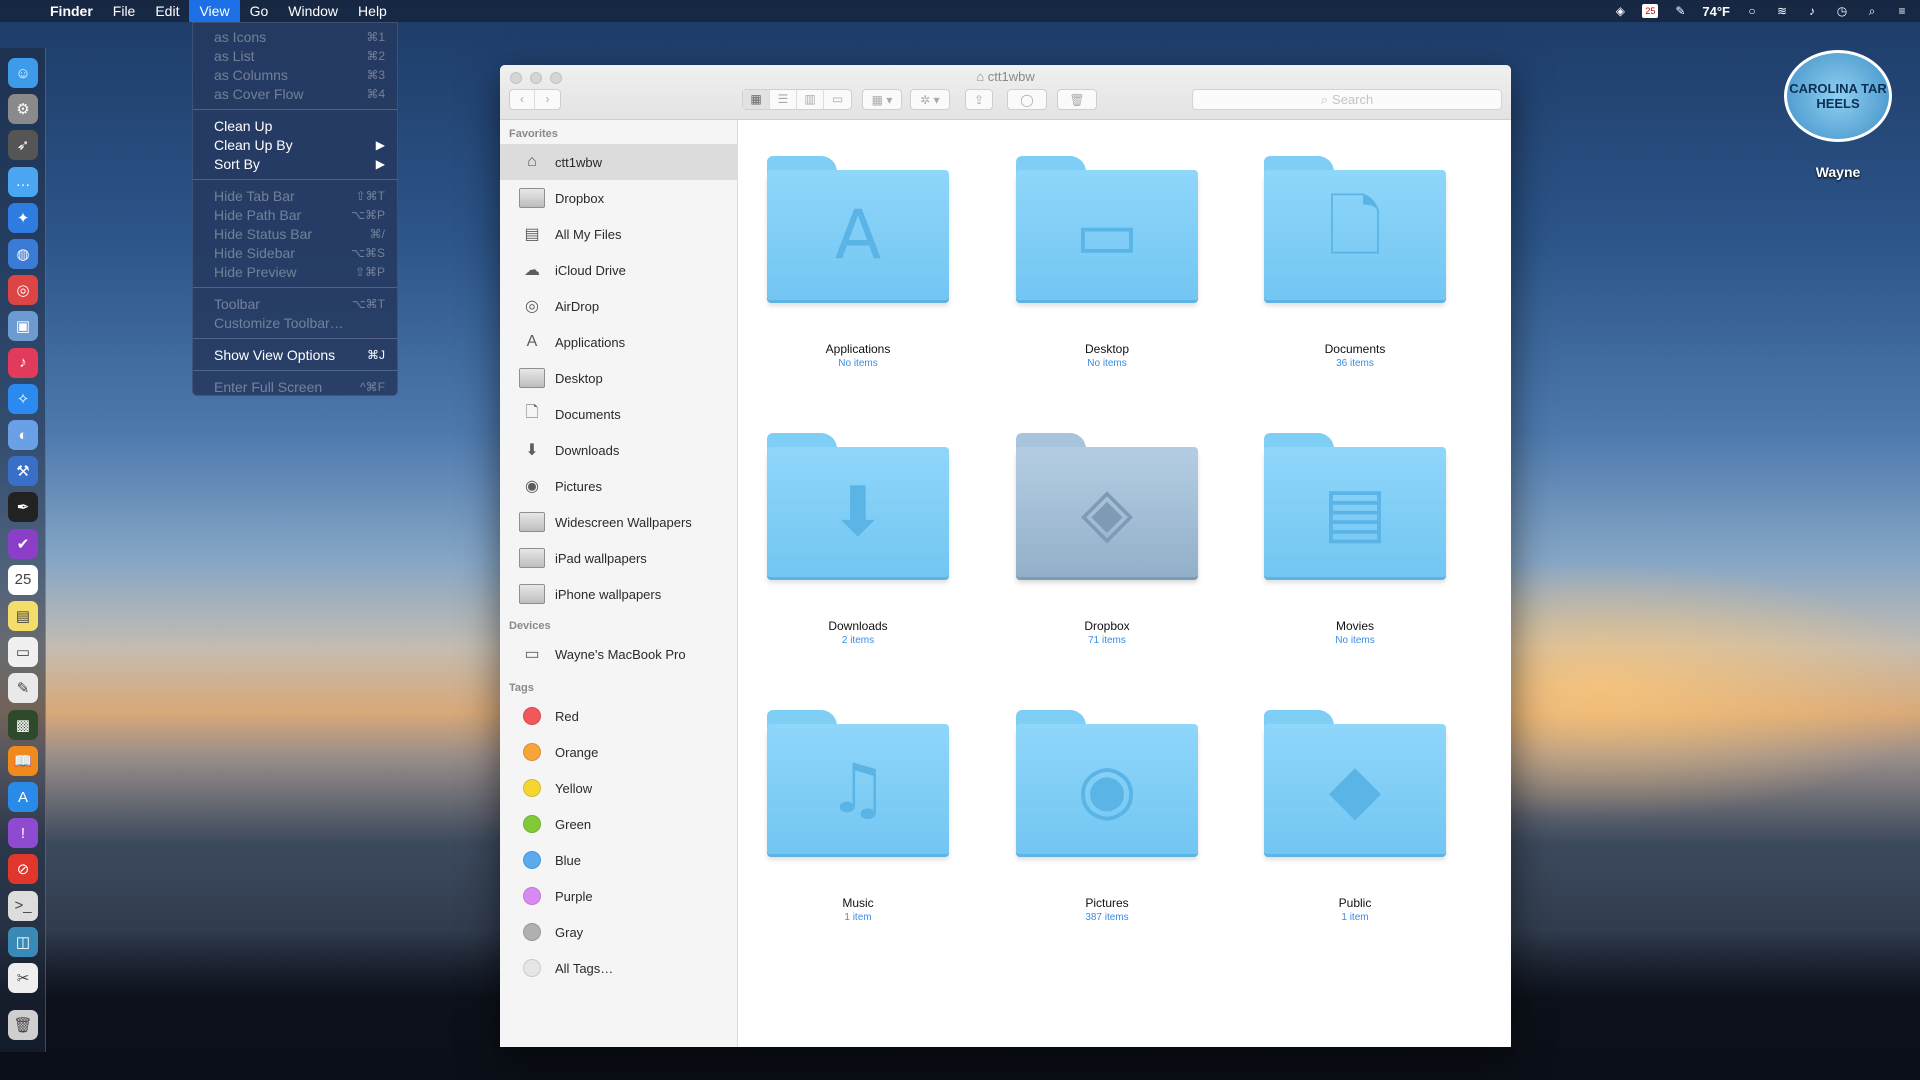 This screenshot has width=1920, height=1080. What do you see at coordinates (1107, 782) in the screenshot?
I see `pictures-folder-icon: ◉` at bounding box center [1107, 782].